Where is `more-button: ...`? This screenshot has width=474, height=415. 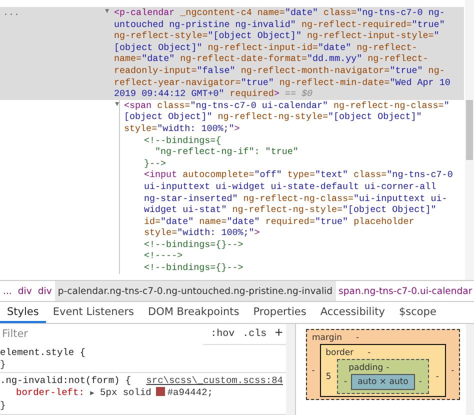
more-button: ... is located at coordinates (11, 13).